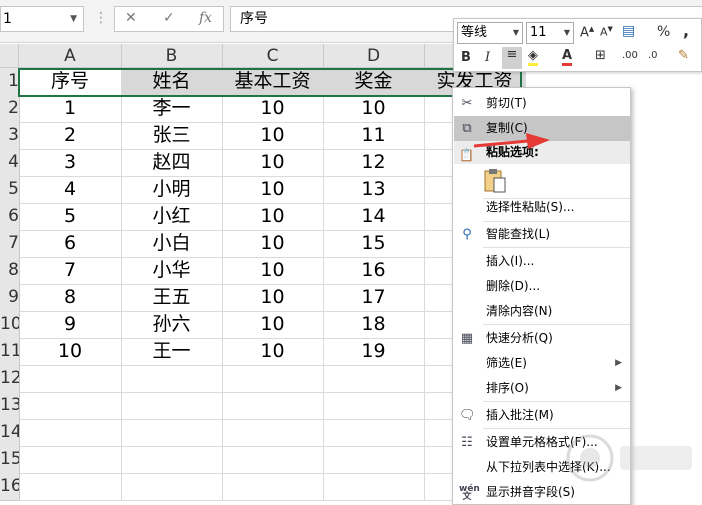 The height and width of the screenshot is (505, 702). What do you see at coordinates (374, 352) in the screenshot?
I see `table-cell: 19` at bounding box center [374, 352].